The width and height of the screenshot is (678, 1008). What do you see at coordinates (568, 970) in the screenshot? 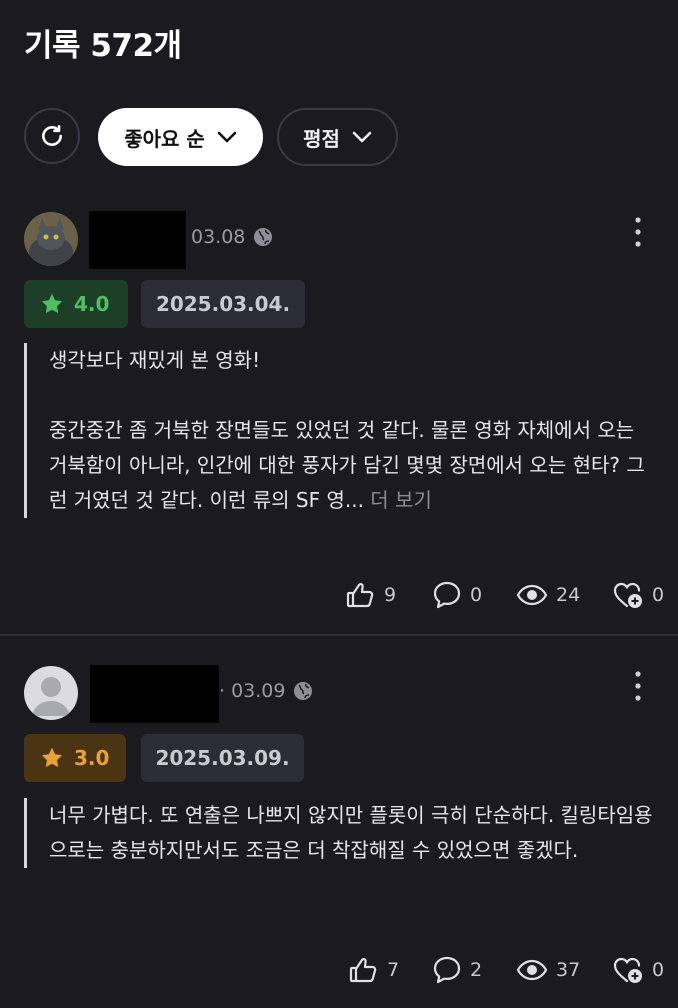
I see `view-count: 37` at bounding box center [568, 970].